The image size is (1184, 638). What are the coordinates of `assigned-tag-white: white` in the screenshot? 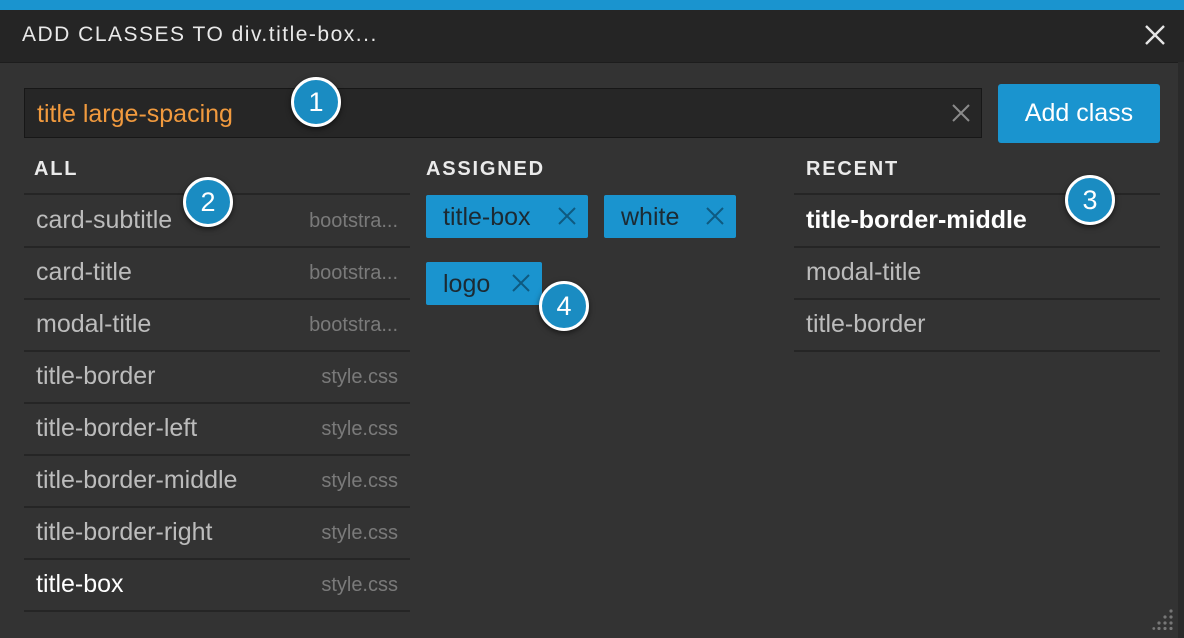 It's located at (670, 216).